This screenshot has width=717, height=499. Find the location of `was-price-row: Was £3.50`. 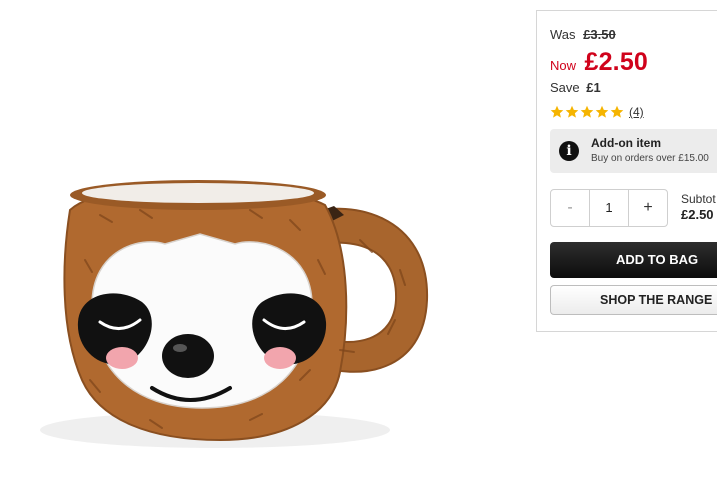

was-price-row: Was £3.50 is located at coordinates (583, 34).